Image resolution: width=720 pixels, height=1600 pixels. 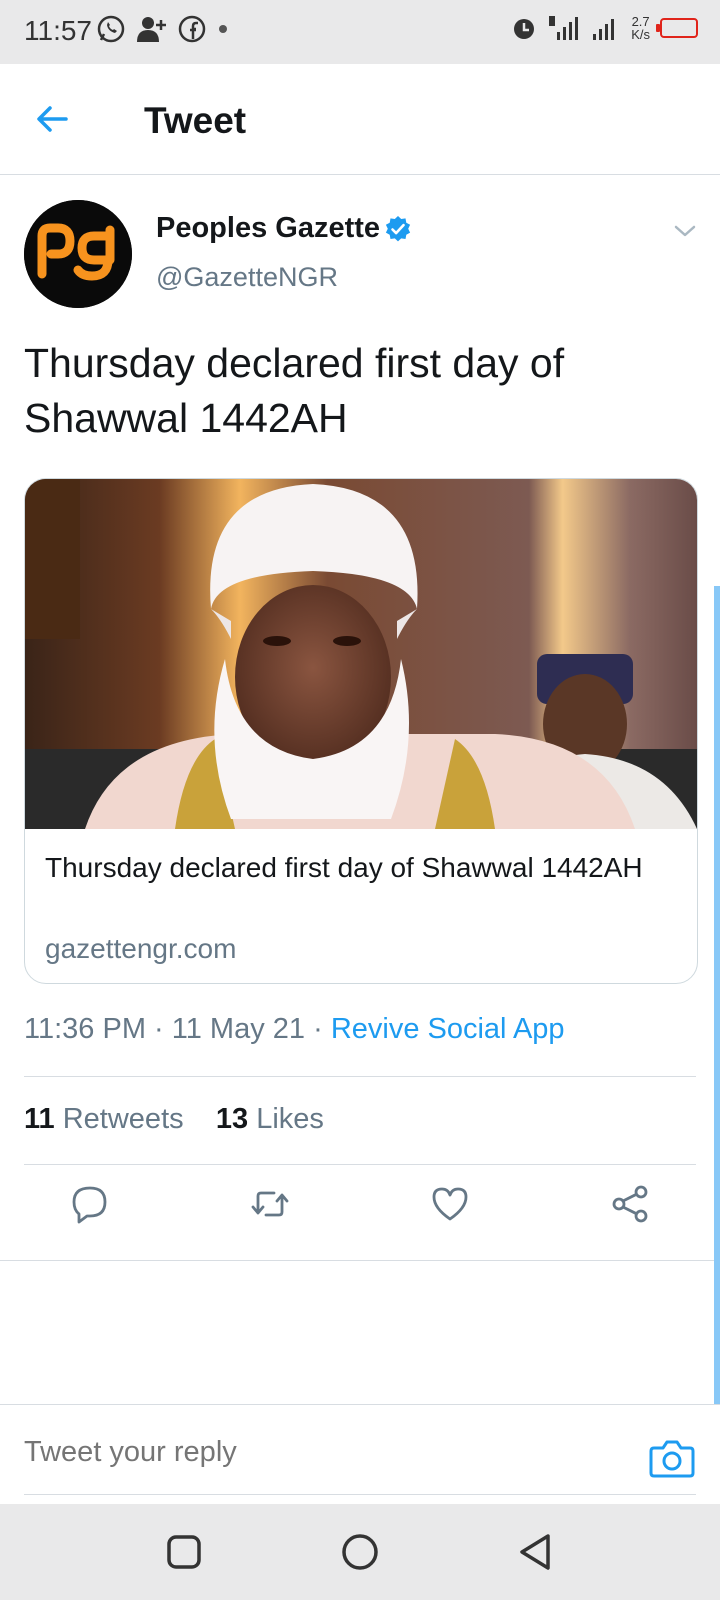 I want to click on page-title: Tweet, so click(x=195, y=120).